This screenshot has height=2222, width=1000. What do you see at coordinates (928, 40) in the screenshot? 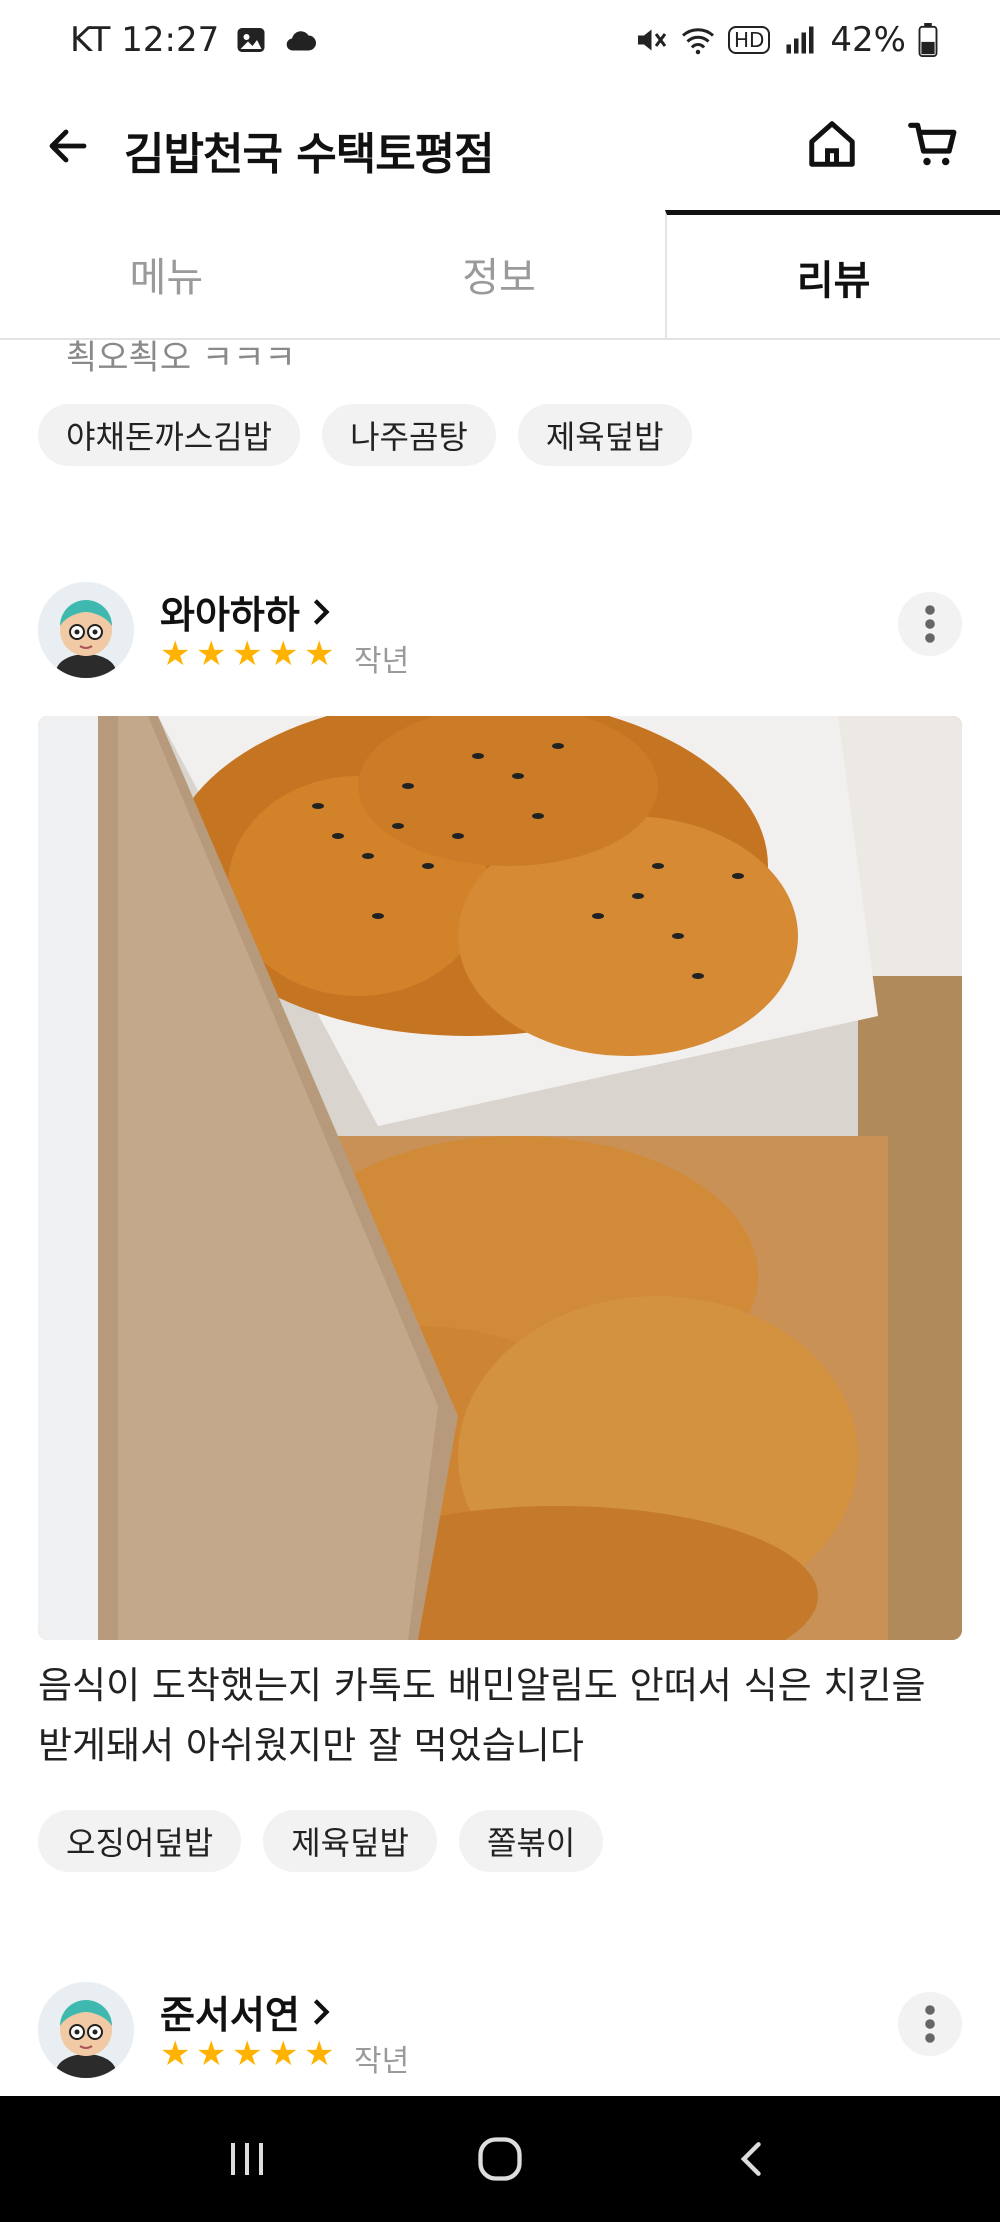
I see `battery-icon` at bounding box center [928, 40].